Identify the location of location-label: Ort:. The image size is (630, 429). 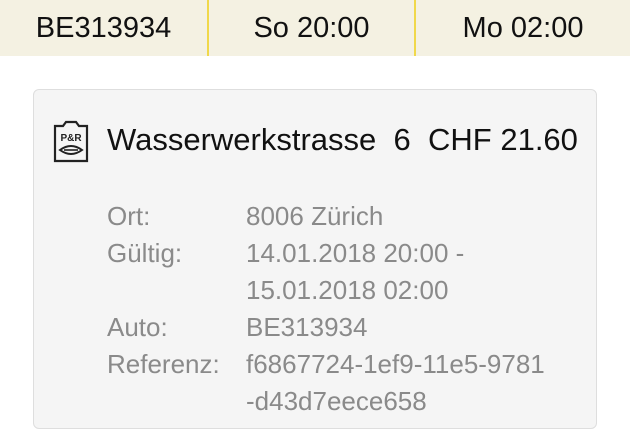
(129, 216).